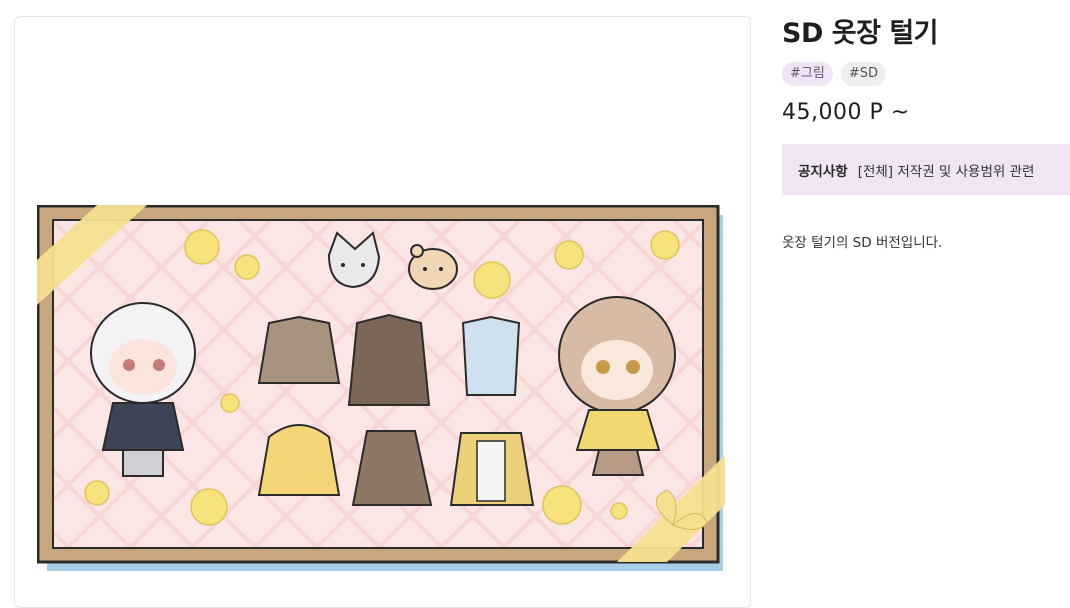 This screenshot has height=608, width=1070. I want to click on tag-list: #그림 #SD, so click(926, 74).